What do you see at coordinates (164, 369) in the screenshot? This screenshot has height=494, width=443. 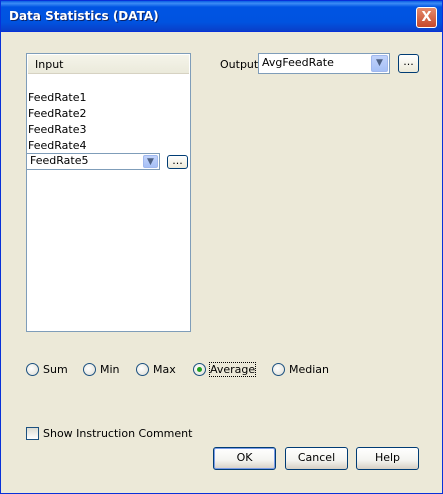 I see `radio-max-label: Max` at bounding box center [164, 369].